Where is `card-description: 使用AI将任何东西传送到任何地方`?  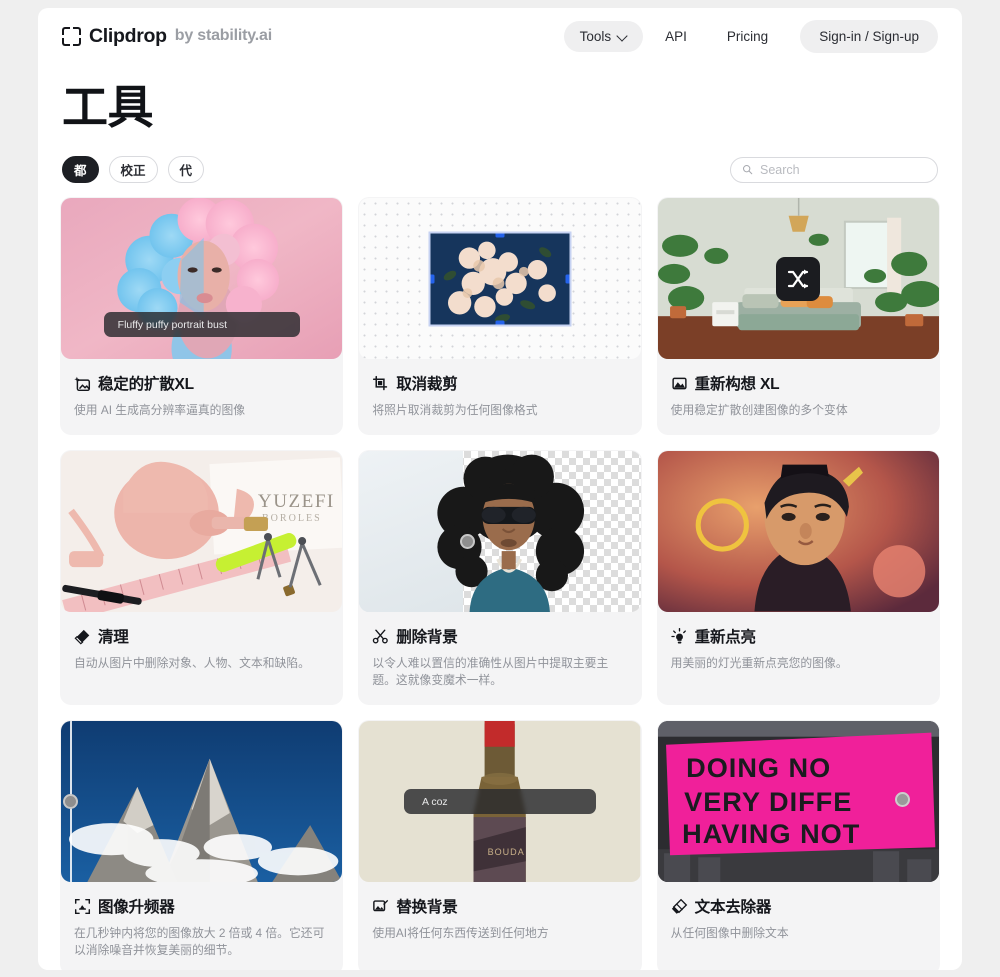 card-description: 使用AI将任何东西传送到任何地方 is located at coordinates (460, 933).